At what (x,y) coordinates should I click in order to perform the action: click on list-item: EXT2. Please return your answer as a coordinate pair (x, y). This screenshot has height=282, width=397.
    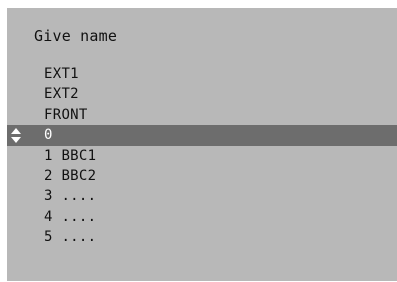
    Looking at the image, I should click on (202, 94).